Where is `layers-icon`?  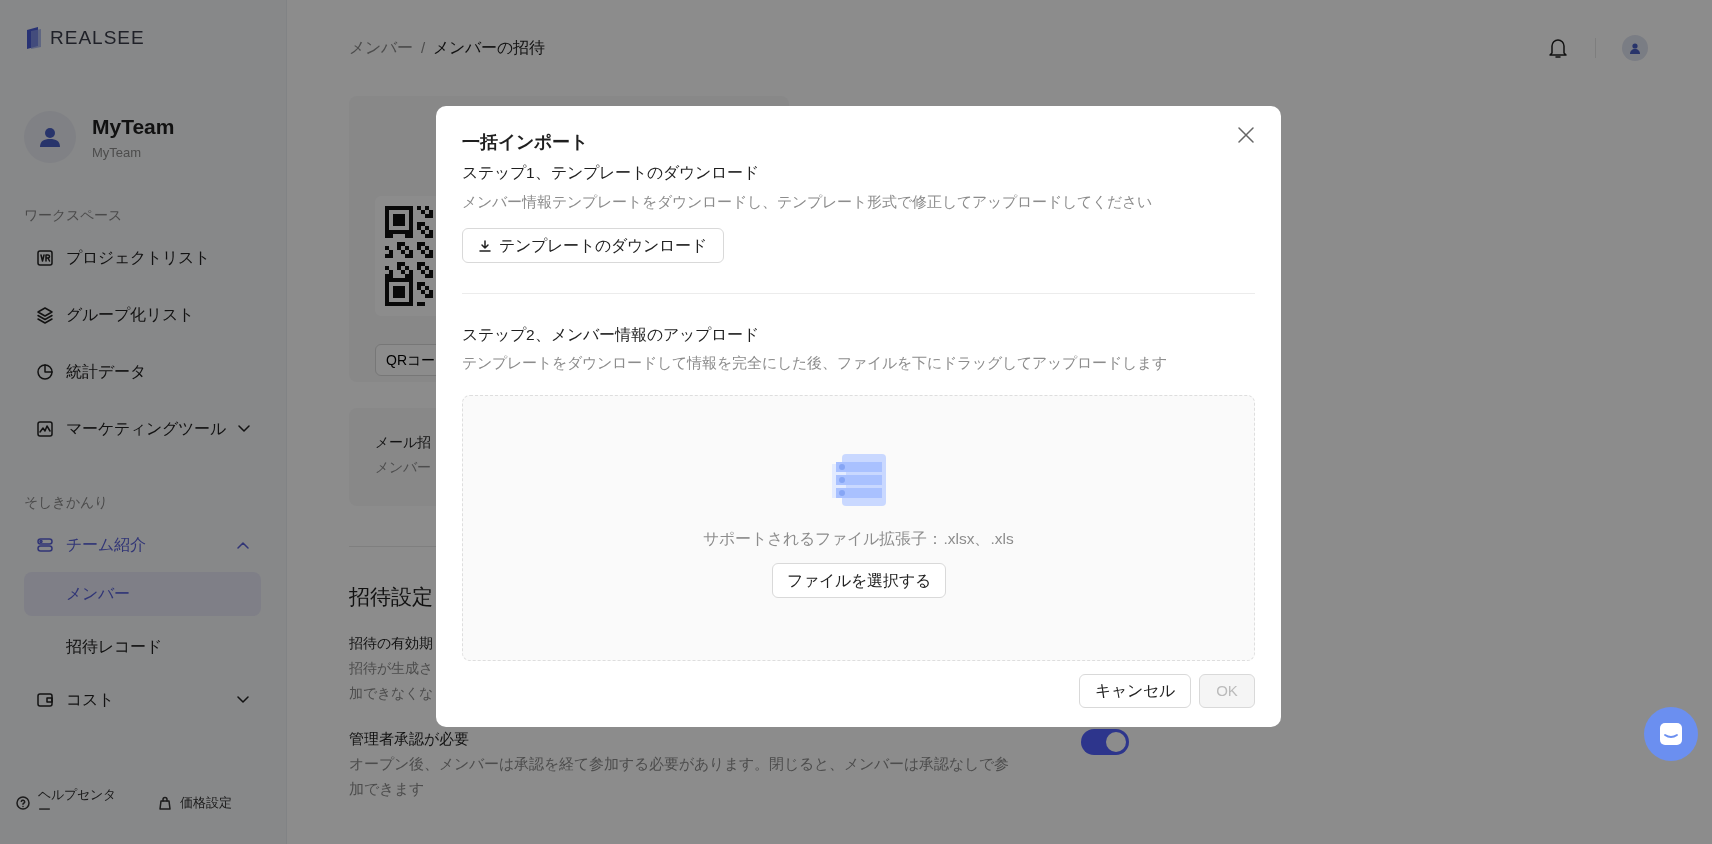 layers-icon is located at coordinates (45, 314).